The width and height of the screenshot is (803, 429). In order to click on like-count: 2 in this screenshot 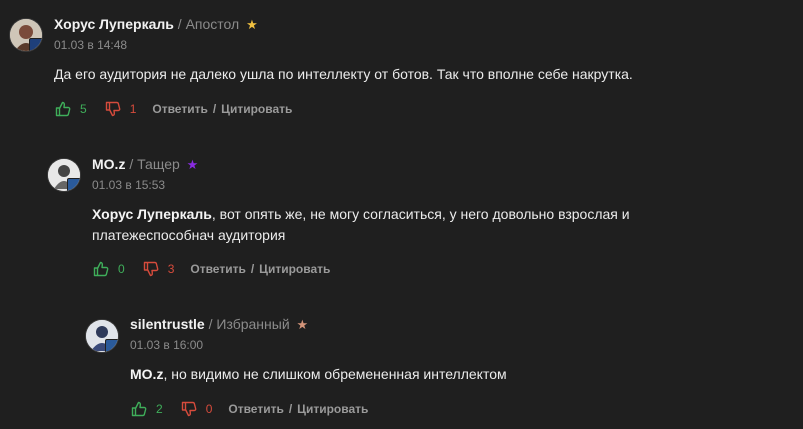, I will do `click(159, 409)`.